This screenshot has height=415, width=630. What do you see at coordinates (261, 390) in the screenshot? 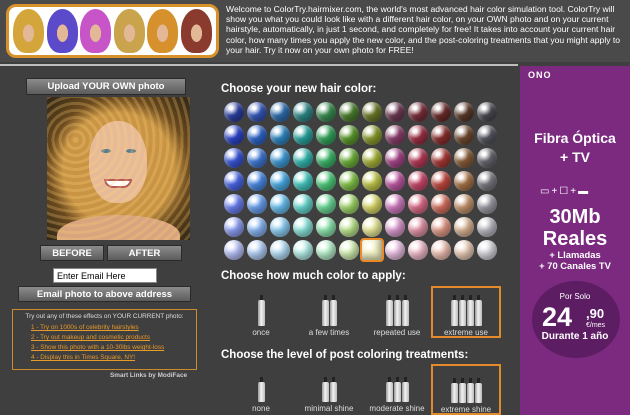
I see `post-option-none: none` at bounding box center [261, 390].